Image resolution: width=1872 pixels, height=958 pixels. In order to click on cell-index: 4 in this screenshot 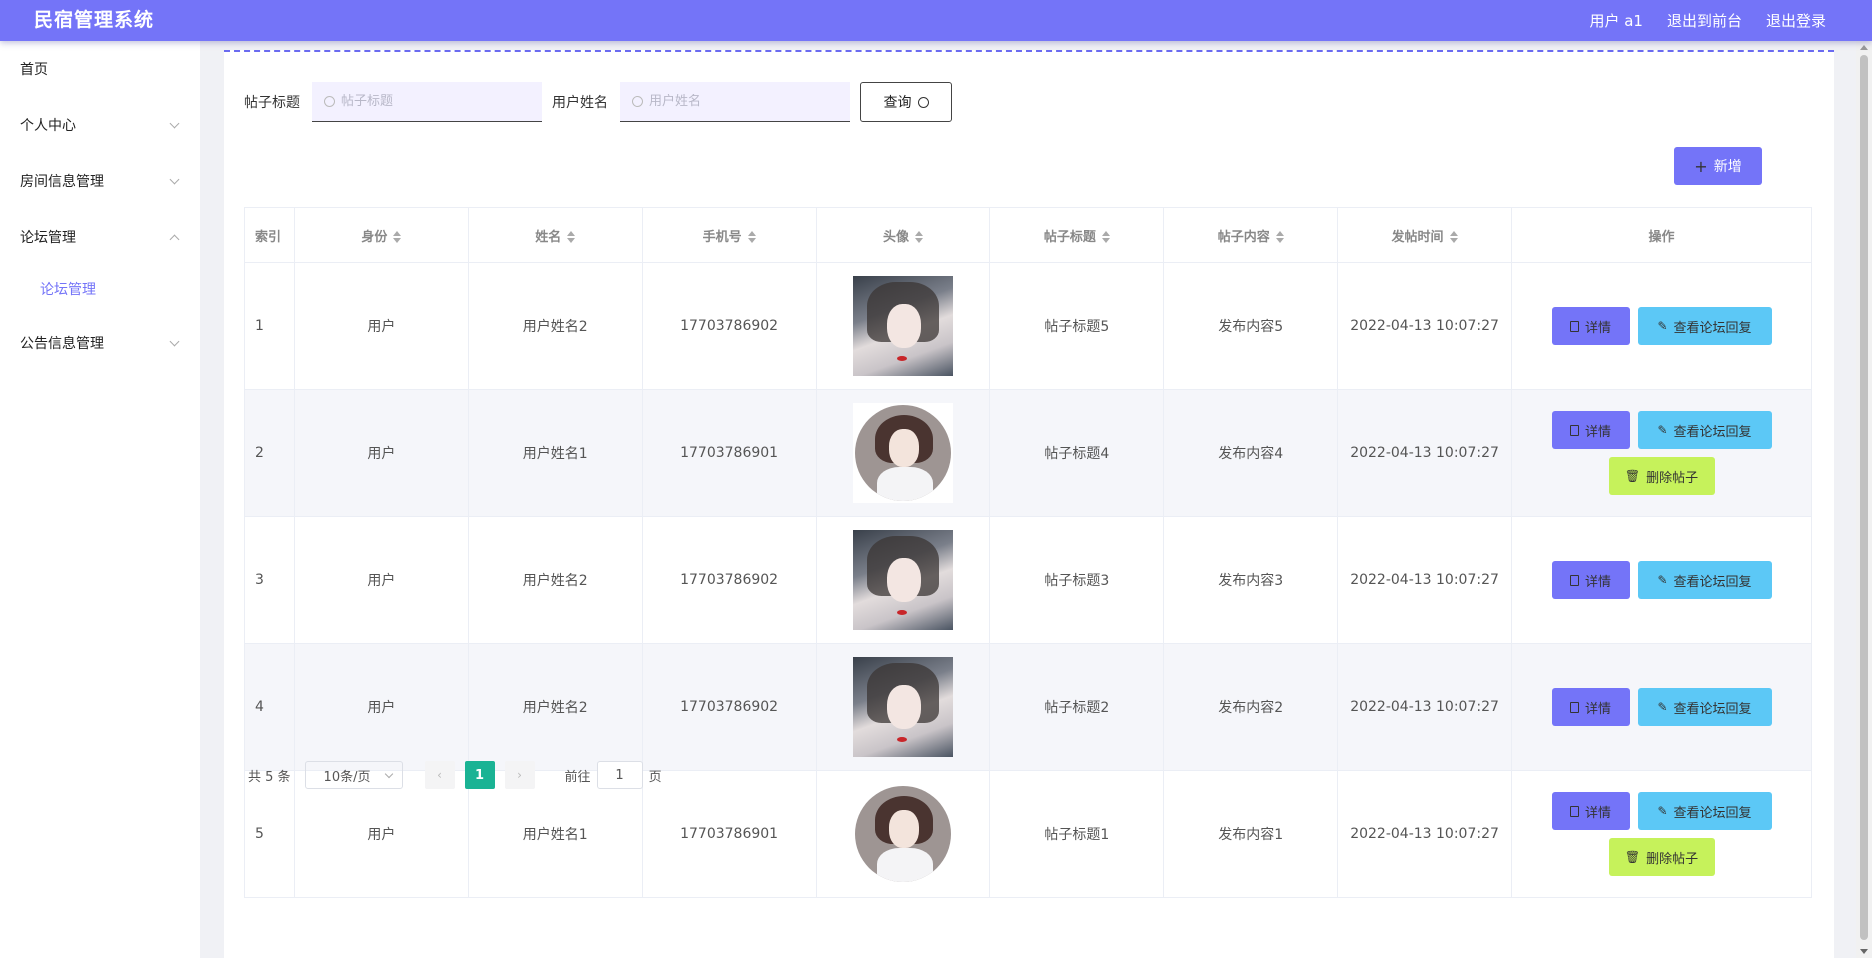, I will do `click(269, 707)`.